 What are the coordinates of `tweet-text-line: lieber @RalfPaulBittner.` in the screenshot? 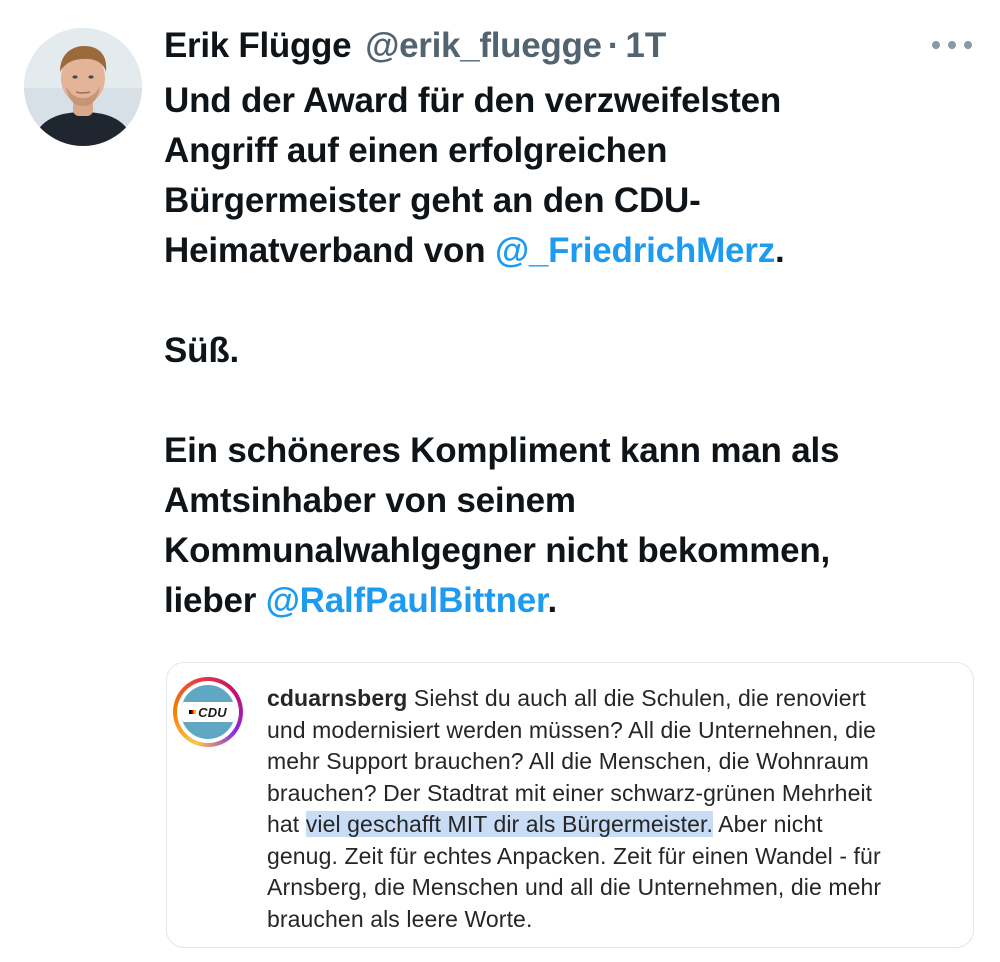 It's located at (361, 600).